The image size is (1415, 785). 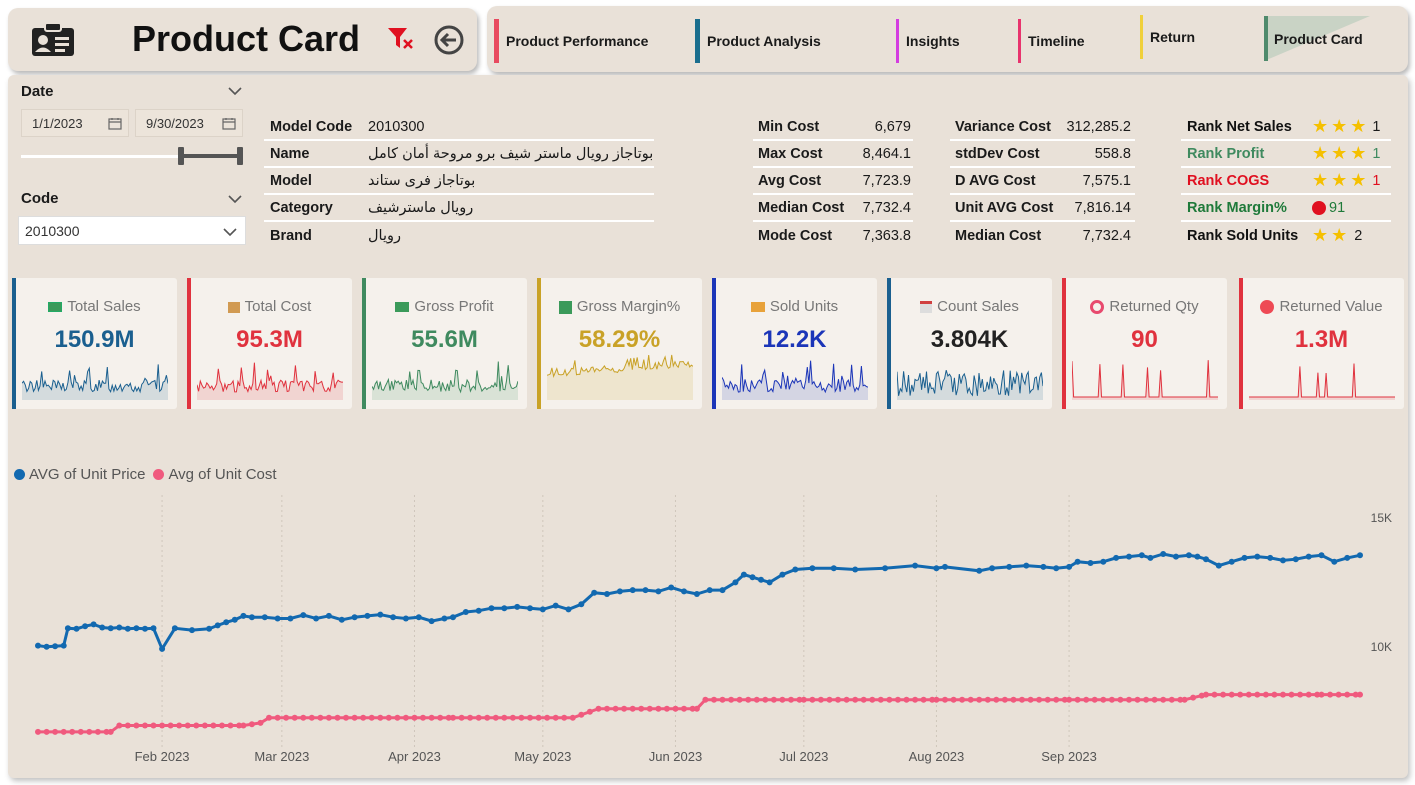 I want to click on nav-product-card: Product Card, so click(x=1317, y=38).